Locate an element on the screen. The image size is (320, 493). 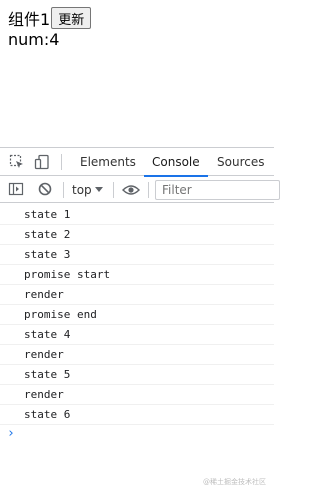
inspect-element-icon is located at coordinates (17, 162).